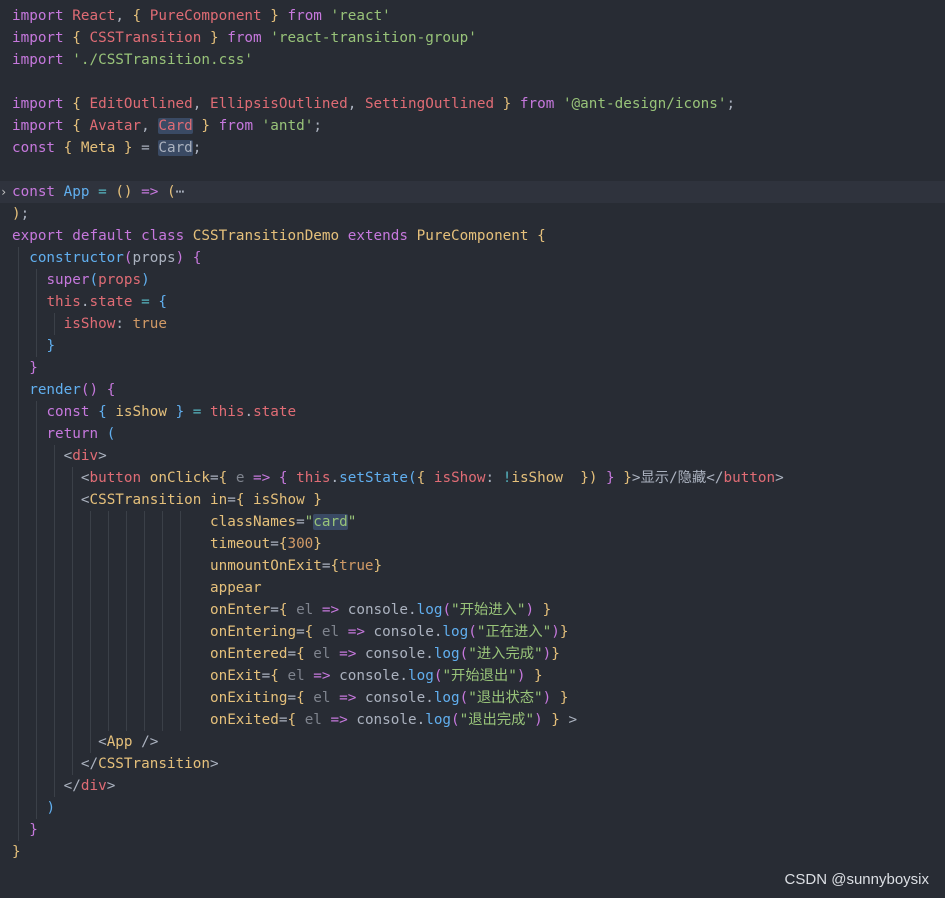 The height and width of the screenshot is (898, 945). What do you see at coordinates (472, 324) in the screenshot?
I see `code-line: isShow: true` at bounding box center [472, 324].